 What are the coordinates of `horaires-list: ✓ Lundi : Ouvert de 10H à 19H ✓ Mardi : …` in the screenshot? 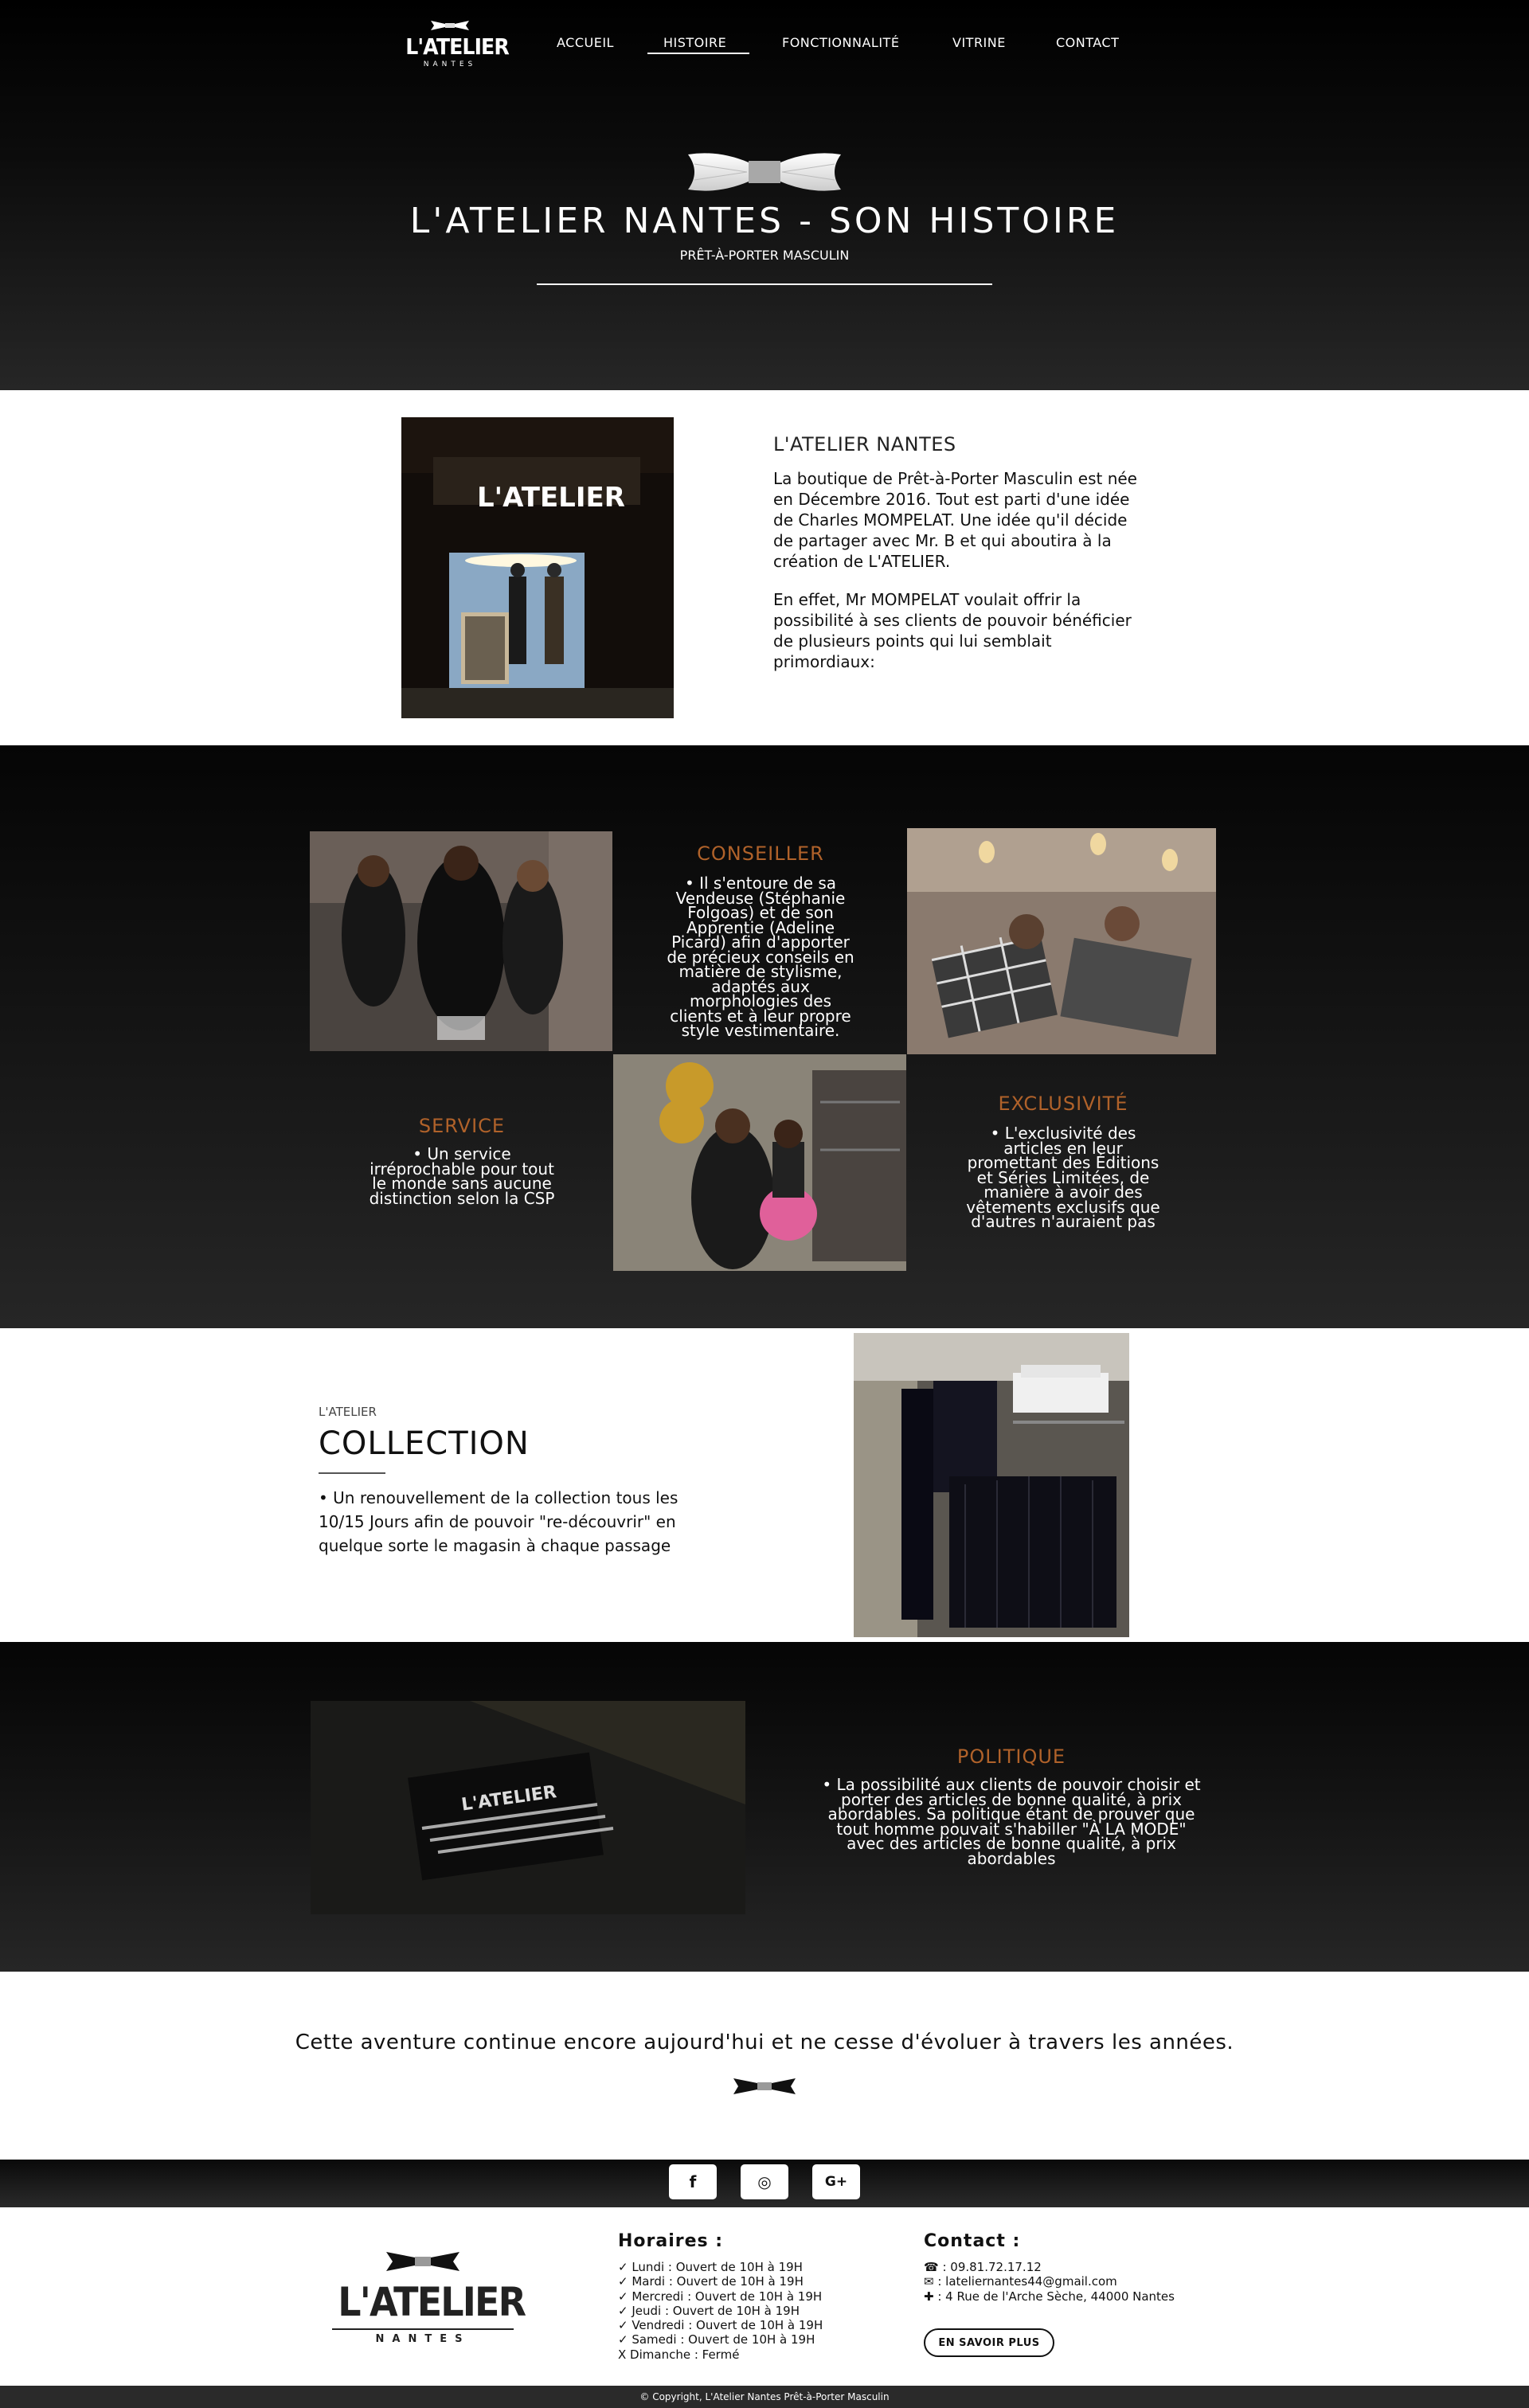 It's located at (753, 2311).